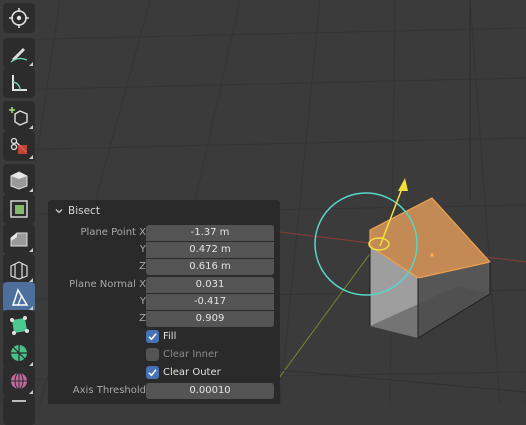 This screenshot has width=526, height=425. Describe the element at coordinates (84, 211) in the screenshot. I see `panel-title: Bisect` at that location.